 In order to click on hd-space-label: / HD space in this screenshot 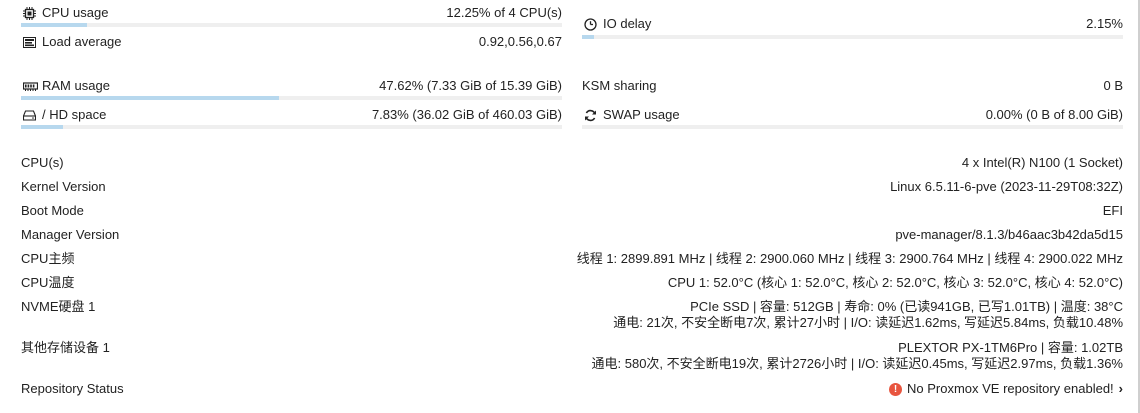, I will do `click(74, 114)`.